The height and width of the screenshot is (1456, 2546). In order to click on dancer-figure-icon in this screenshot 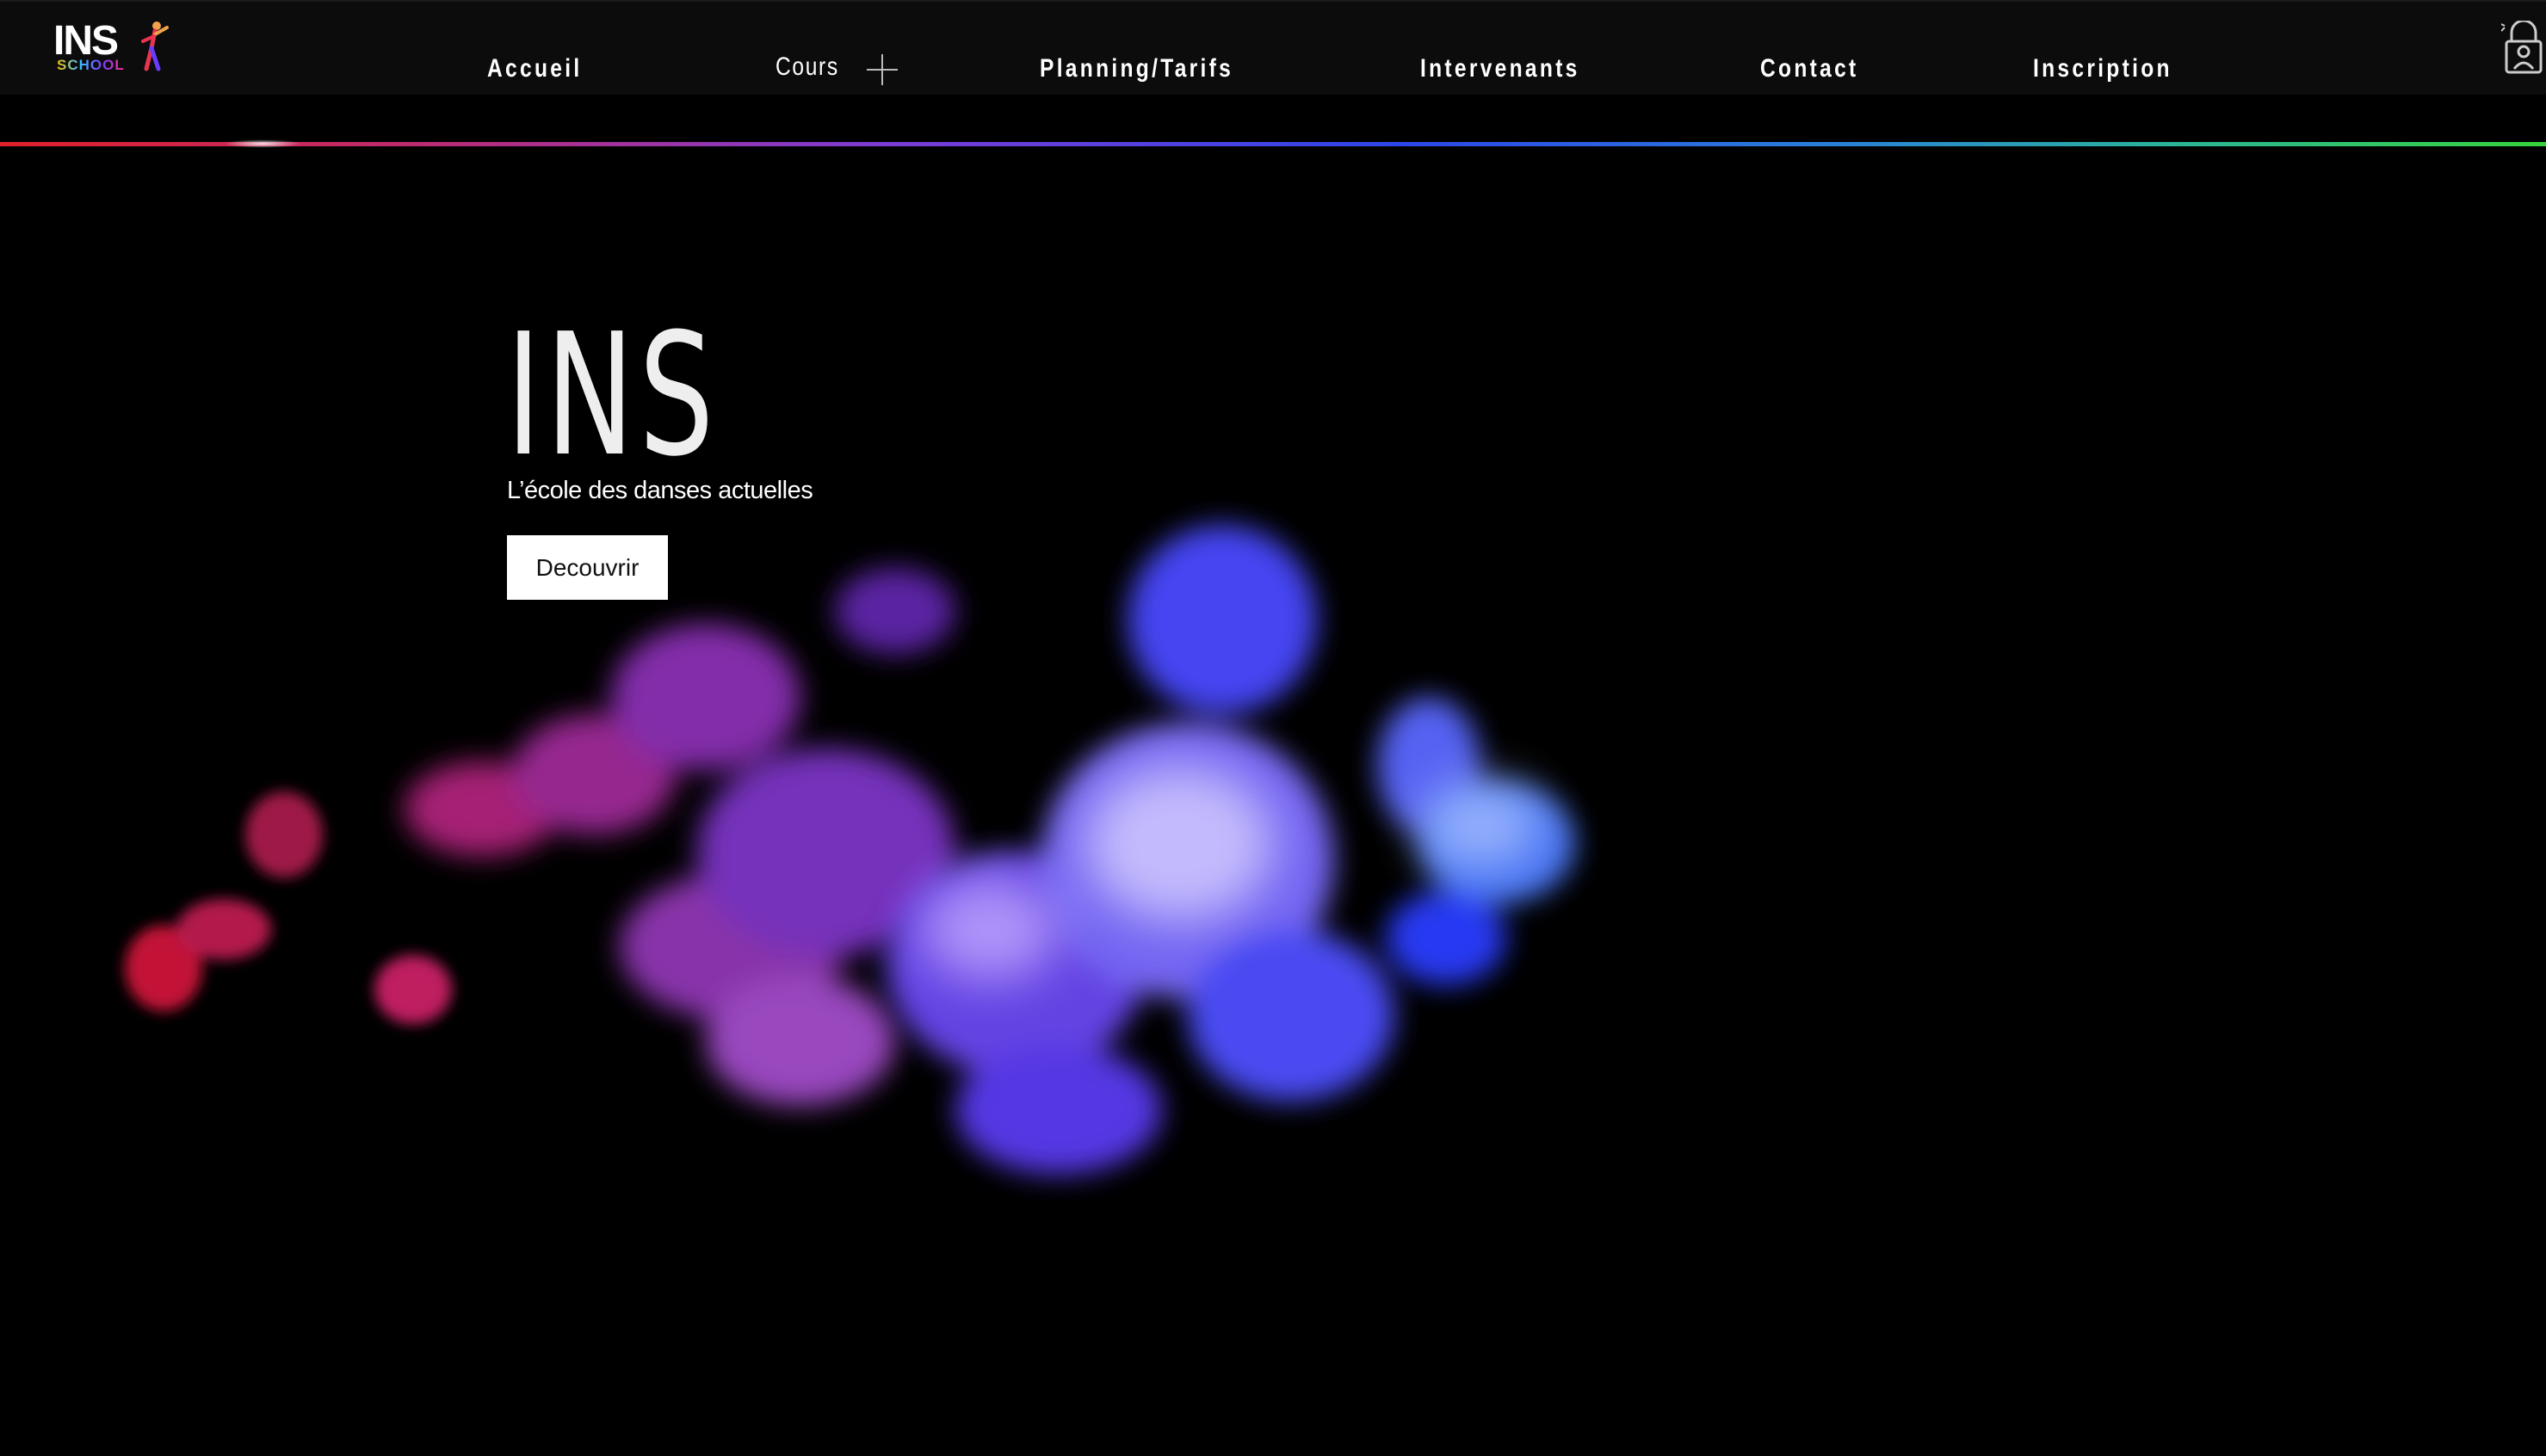, I will do `click(155, 47)`.